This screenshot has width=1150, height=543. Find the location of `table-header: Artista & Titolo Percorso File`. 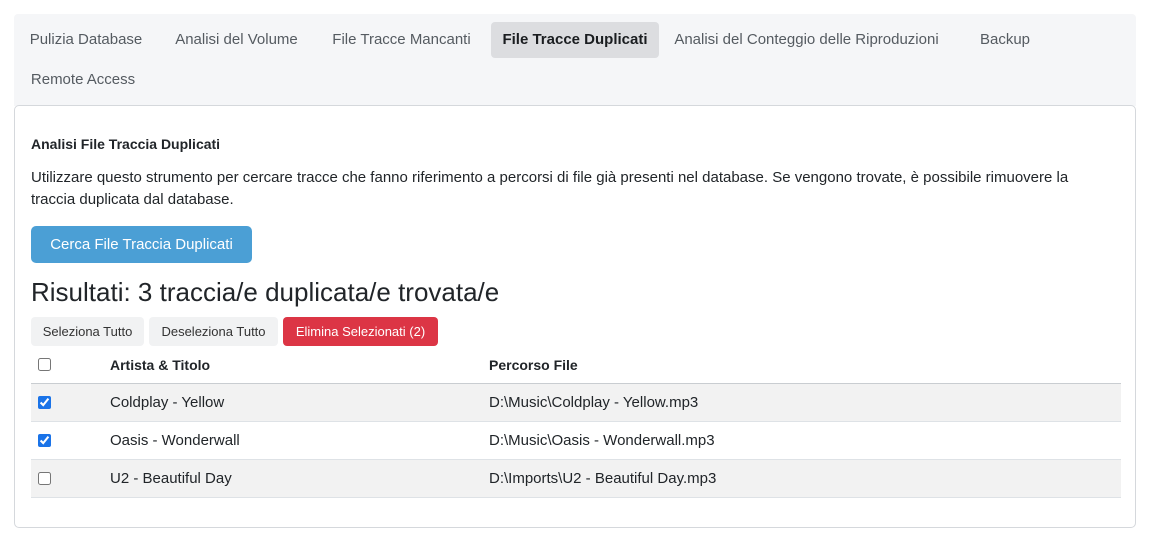

table-header: Artista & Titolo Percorso File is located at coordinates (576, 365).